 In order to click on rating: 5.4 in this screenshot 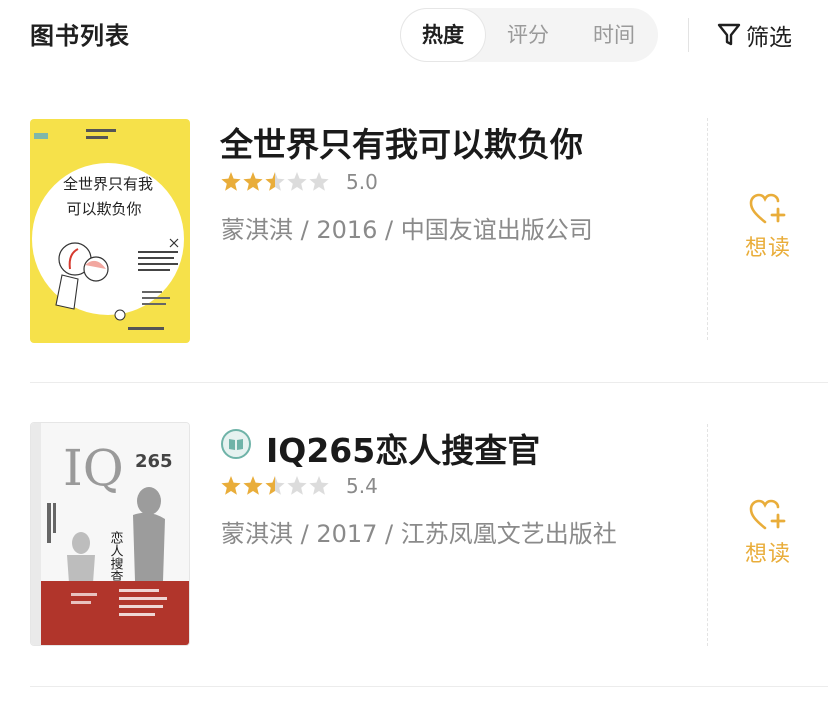, I will do `click(299, 486)`.